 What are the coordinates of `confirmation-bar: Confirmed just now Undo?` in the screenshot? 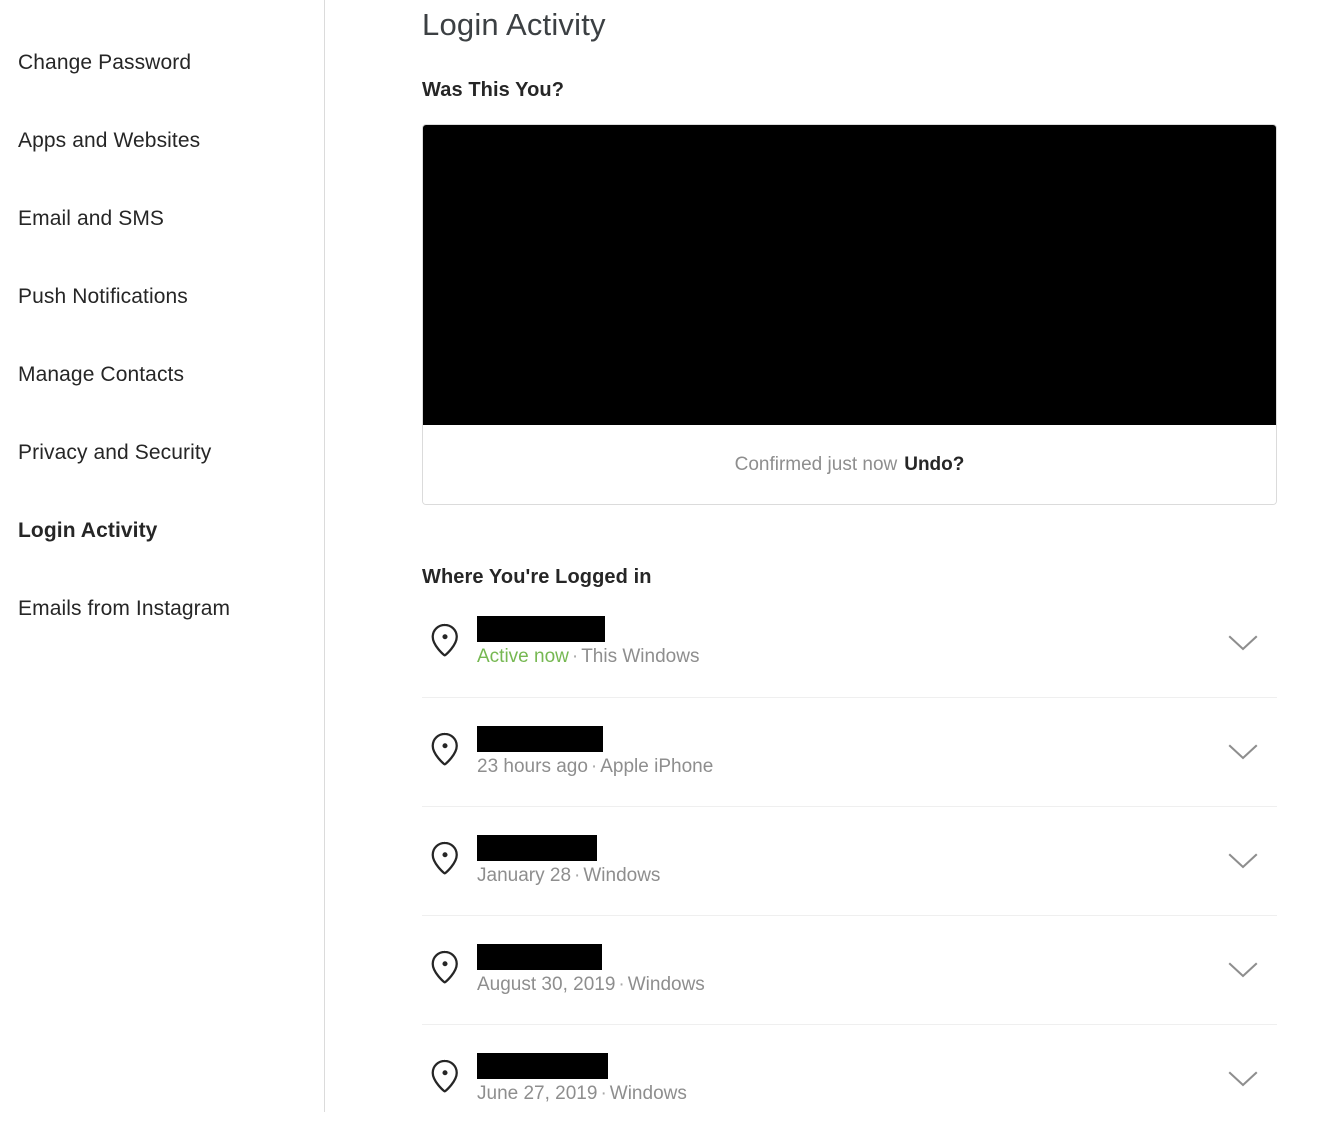 It's located at (849, 464).